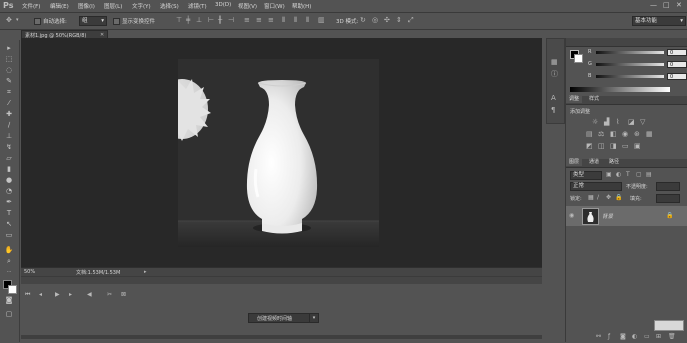 This screenshot has width=687, height=343. Describe the element at coordinates (247, 20) in the screenshot. I see `distribute-top-icon: ≡` at that location.